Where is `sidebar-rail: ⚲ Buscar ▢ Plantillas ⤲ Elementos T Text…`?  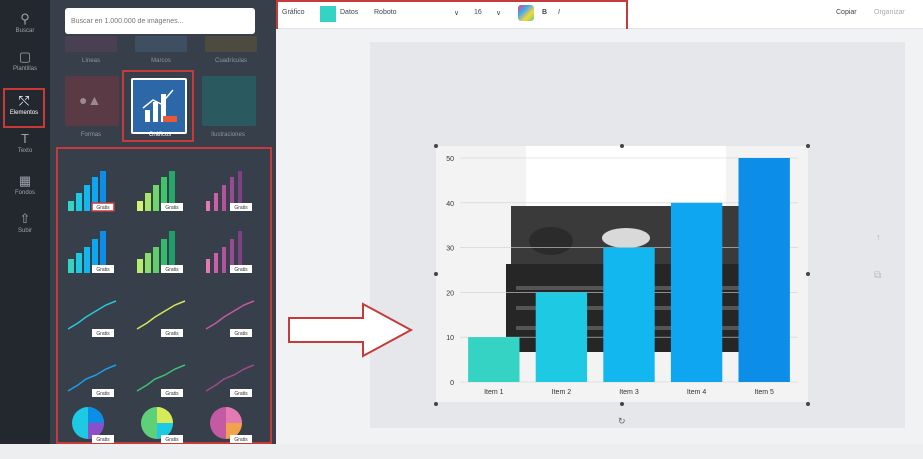
sidebar-rail: ⚲ Buscar ▢ Plantillas ⤲ Elementos T Text… is located at coordinates (25, 222).